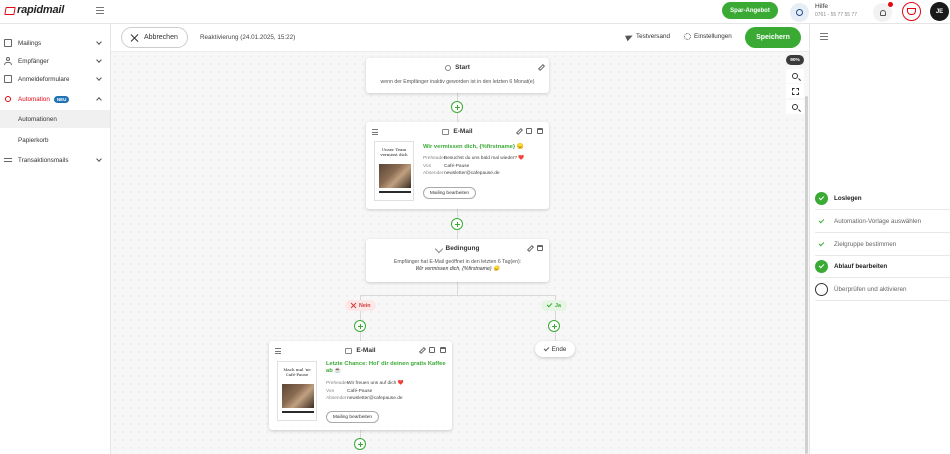 Image resolution: width=950 pixels, height=454 pixels. What do you see at coordinates (939, 11) in the screenshot?
I see `avatar: JE` at bounding box center [939, 11].